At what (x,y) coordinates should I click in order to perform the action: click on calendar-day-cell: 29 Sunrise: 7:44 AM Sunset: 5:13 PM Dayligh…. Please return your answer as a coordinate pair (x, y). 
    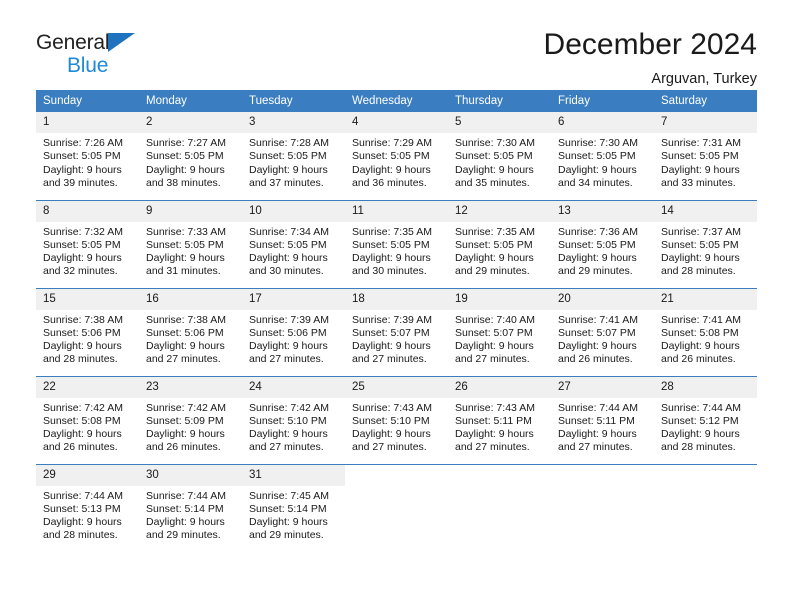
    Looking at the image, I should click on (87, 507).